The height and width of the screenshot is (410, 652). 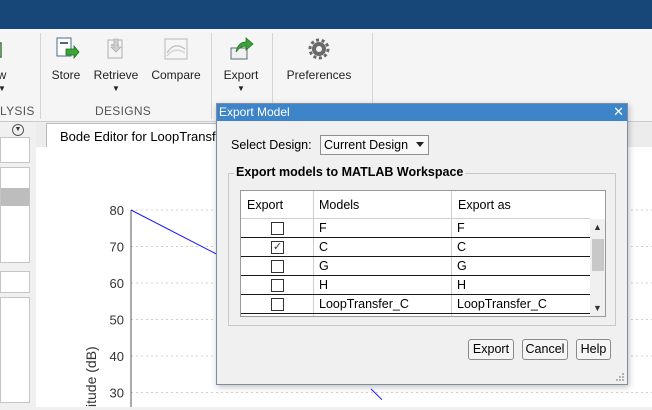 What do you see at coordinates (491, 349) in the screenshot?
I see `export-confirm-button: Export` at bounding box center [491, 349].